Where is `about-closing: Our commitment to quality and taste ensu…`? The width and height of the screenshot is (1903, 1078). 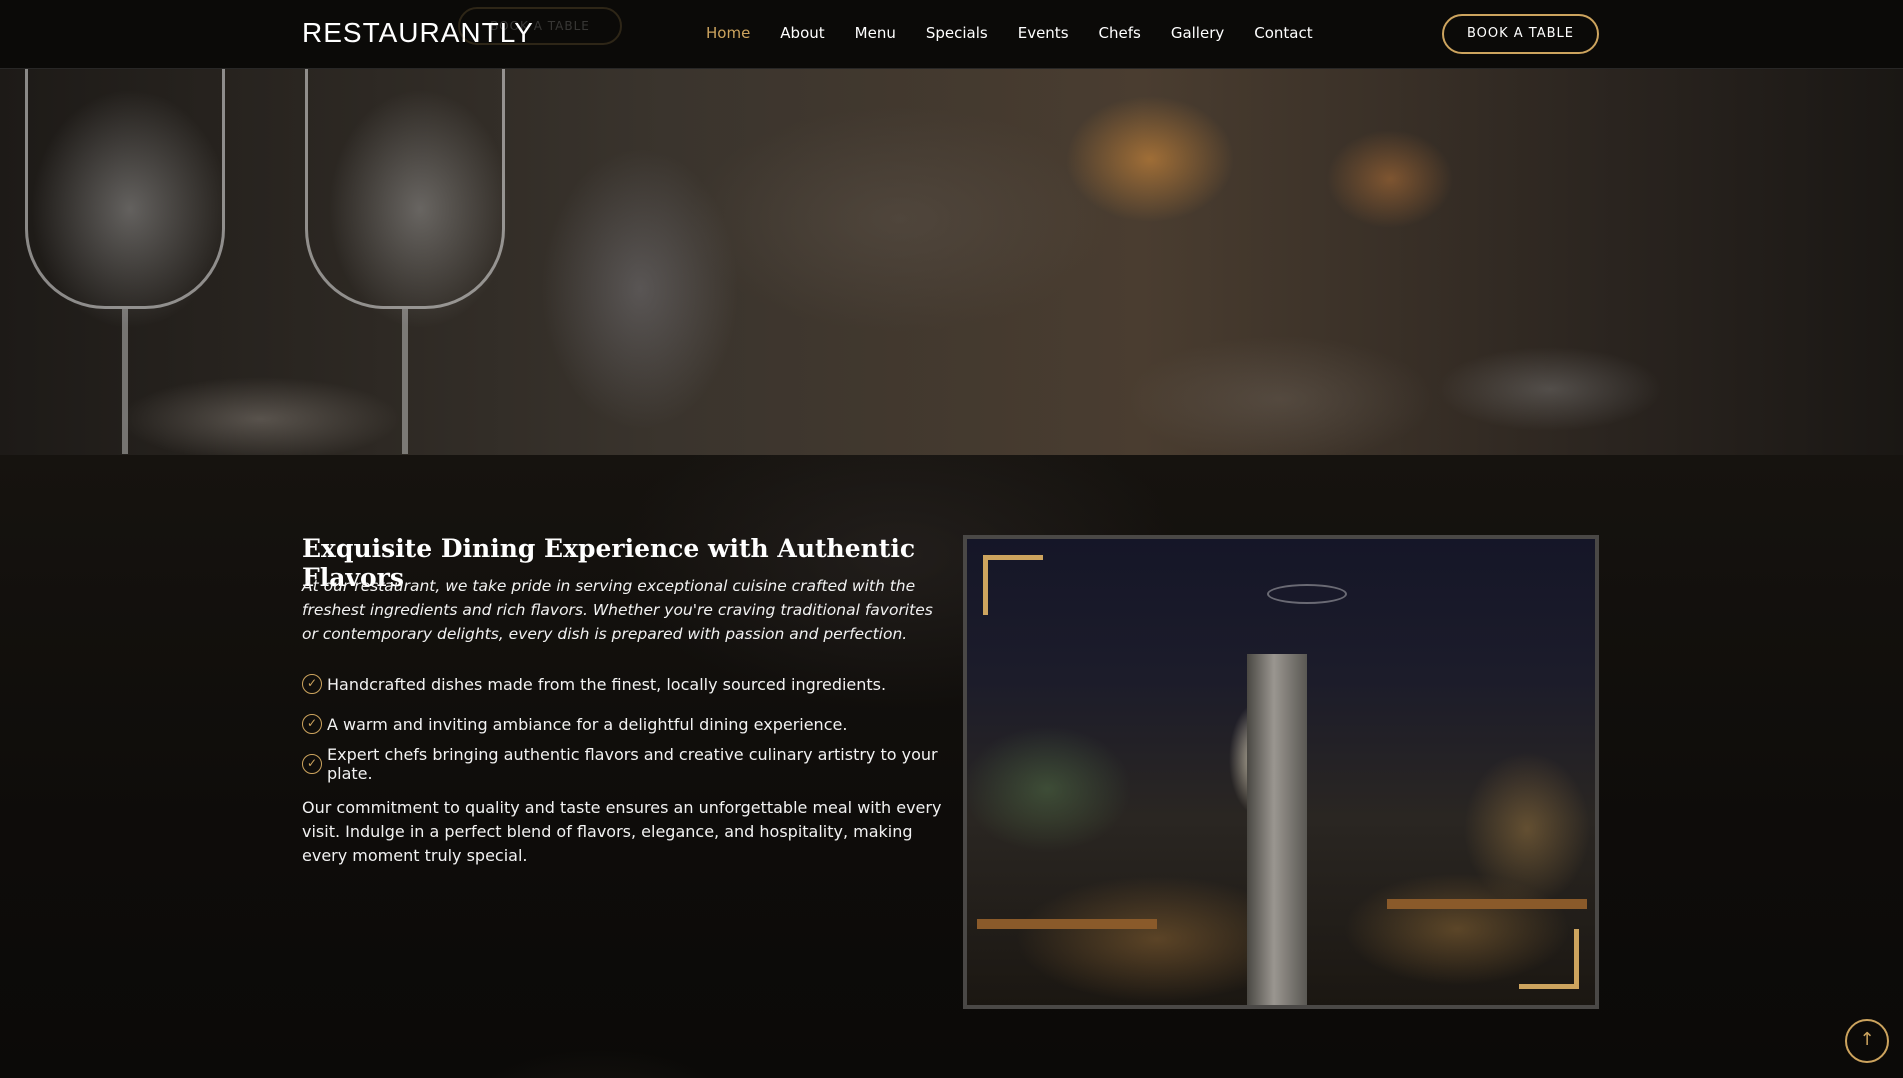
about-closing: Our commitment to quality and taste ensu… is located at coordinates (622, 831).